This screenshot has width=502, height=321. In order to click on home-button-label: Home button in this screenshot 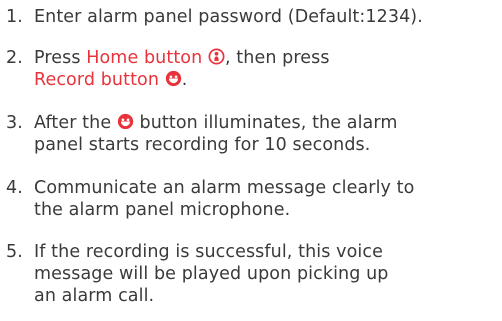, I will do `click(144, 58)`.